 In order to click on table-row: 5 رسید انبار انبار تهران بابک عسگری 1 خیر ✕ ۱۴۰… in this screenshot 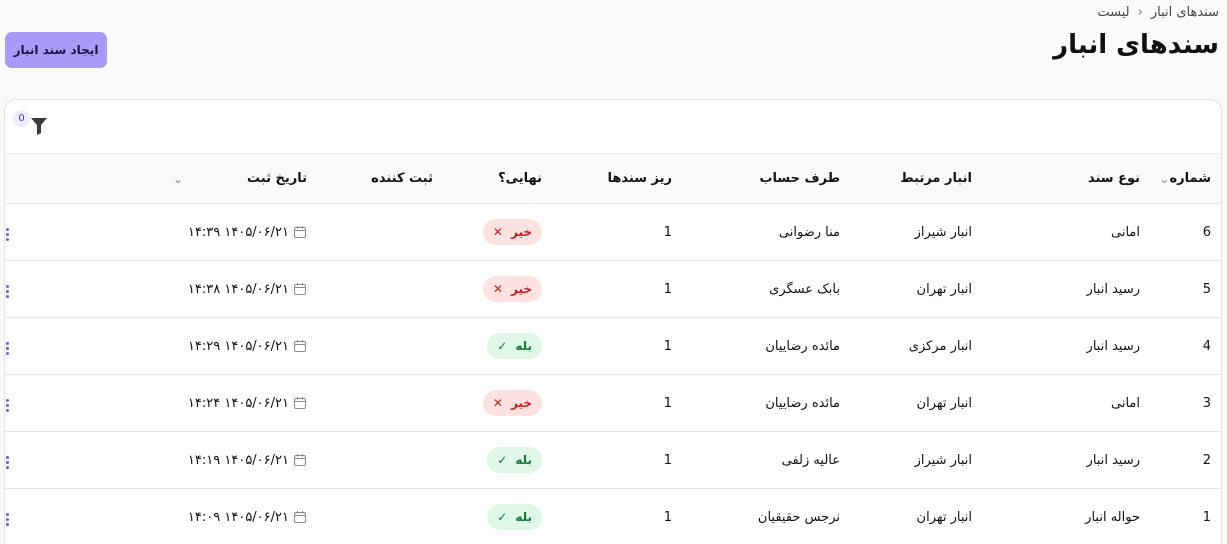, I will do `click(613, 289)`.